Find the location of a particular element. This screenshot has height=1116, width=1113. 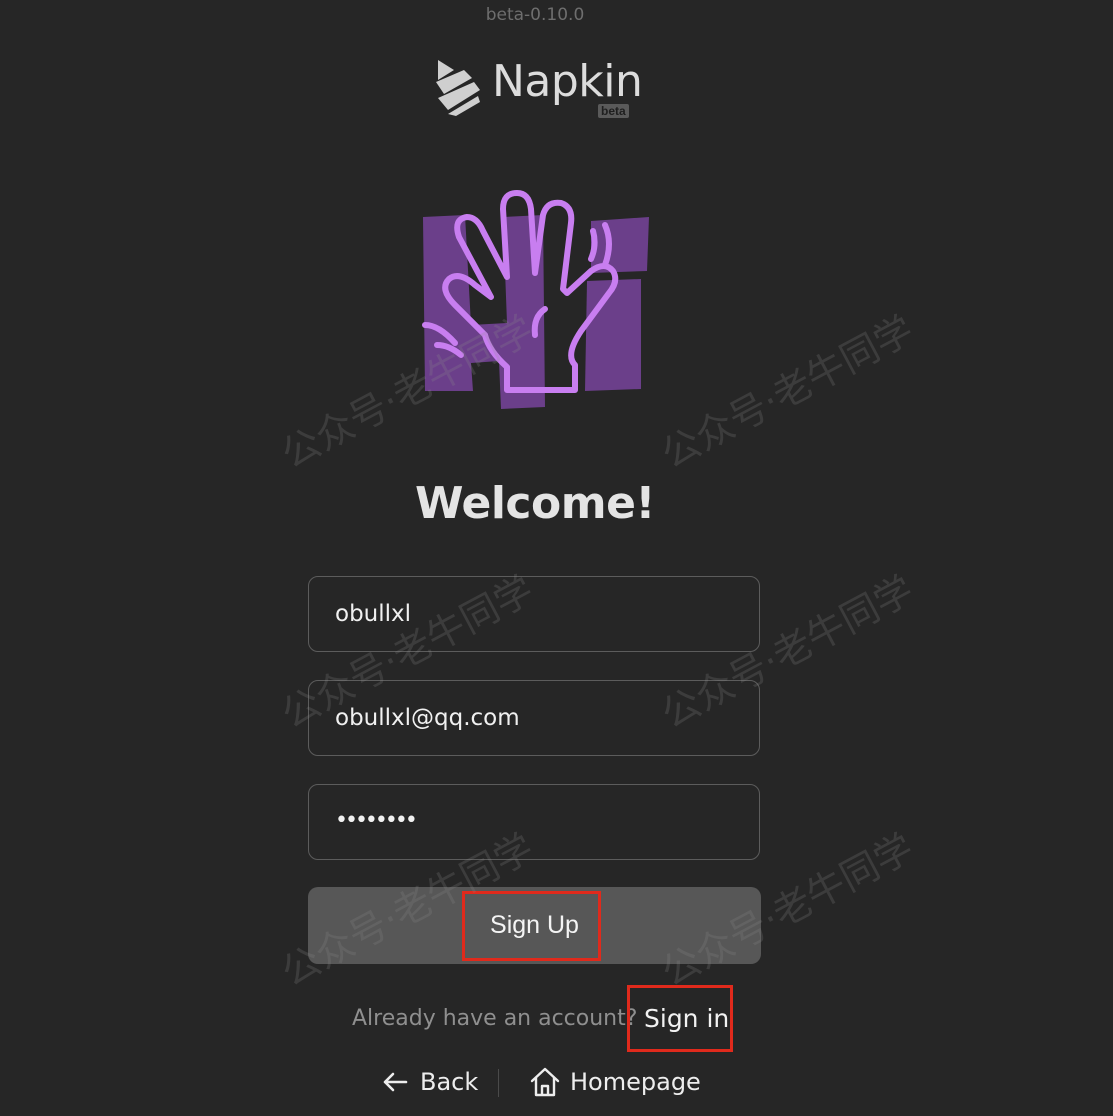

email-field: obullxl@qq.com is located at coordinates (534, 718).